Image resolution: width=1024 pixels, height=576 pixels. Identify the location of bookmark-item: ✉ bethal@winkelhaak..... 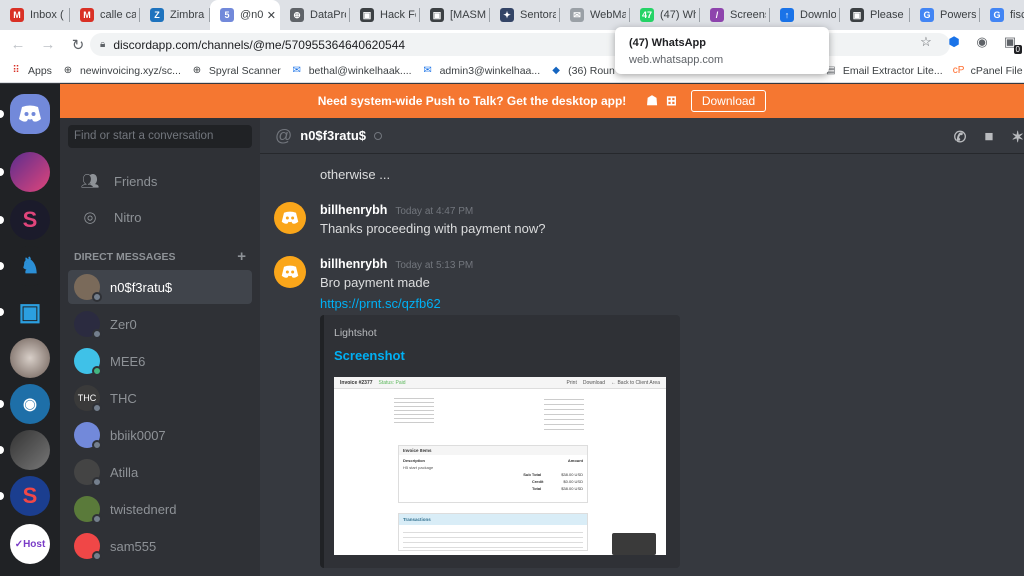
(351, 71).